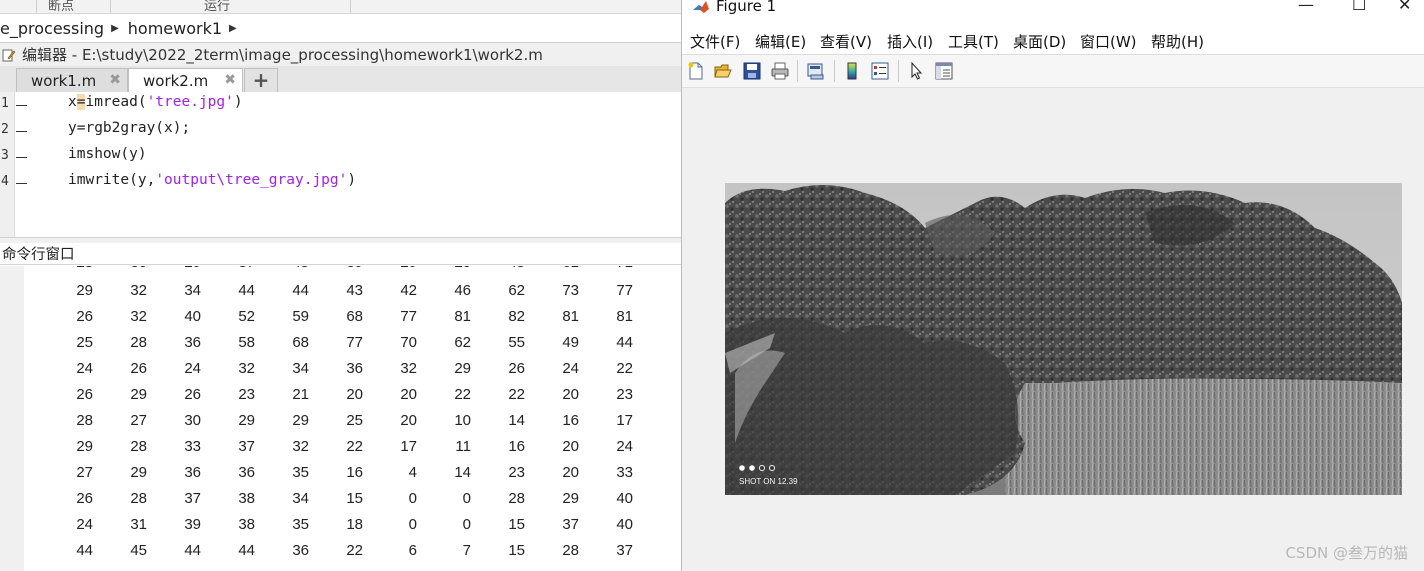 This screenshot has width=1424, height=571. What do you see at coordinates (9, 55) in the screenshot?
I see `editor-icon` at bounding box center [9, 55].